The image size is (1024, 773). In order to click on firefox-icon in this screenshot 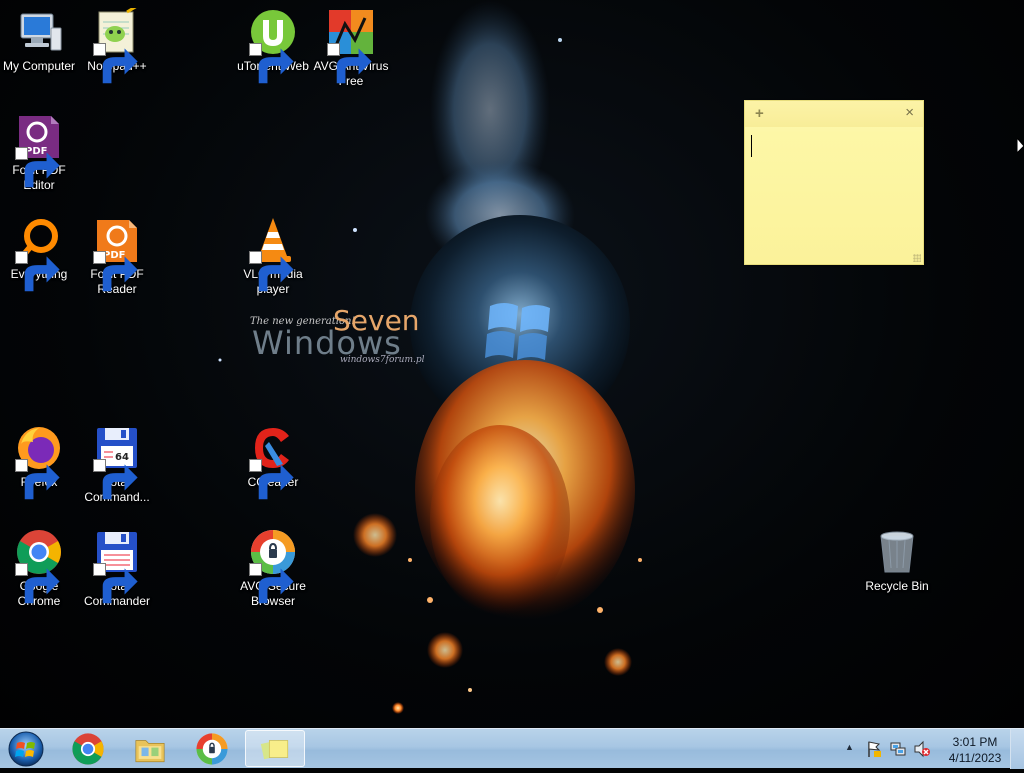, I will do `click(39, 462)`.